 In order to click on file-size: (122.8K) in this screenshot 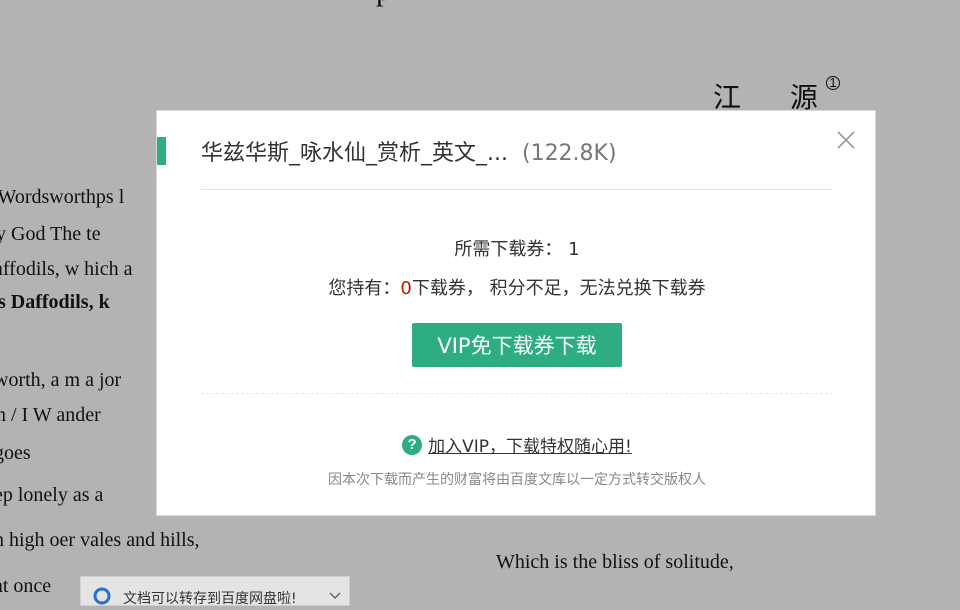, I will do `click(569, 153)`.